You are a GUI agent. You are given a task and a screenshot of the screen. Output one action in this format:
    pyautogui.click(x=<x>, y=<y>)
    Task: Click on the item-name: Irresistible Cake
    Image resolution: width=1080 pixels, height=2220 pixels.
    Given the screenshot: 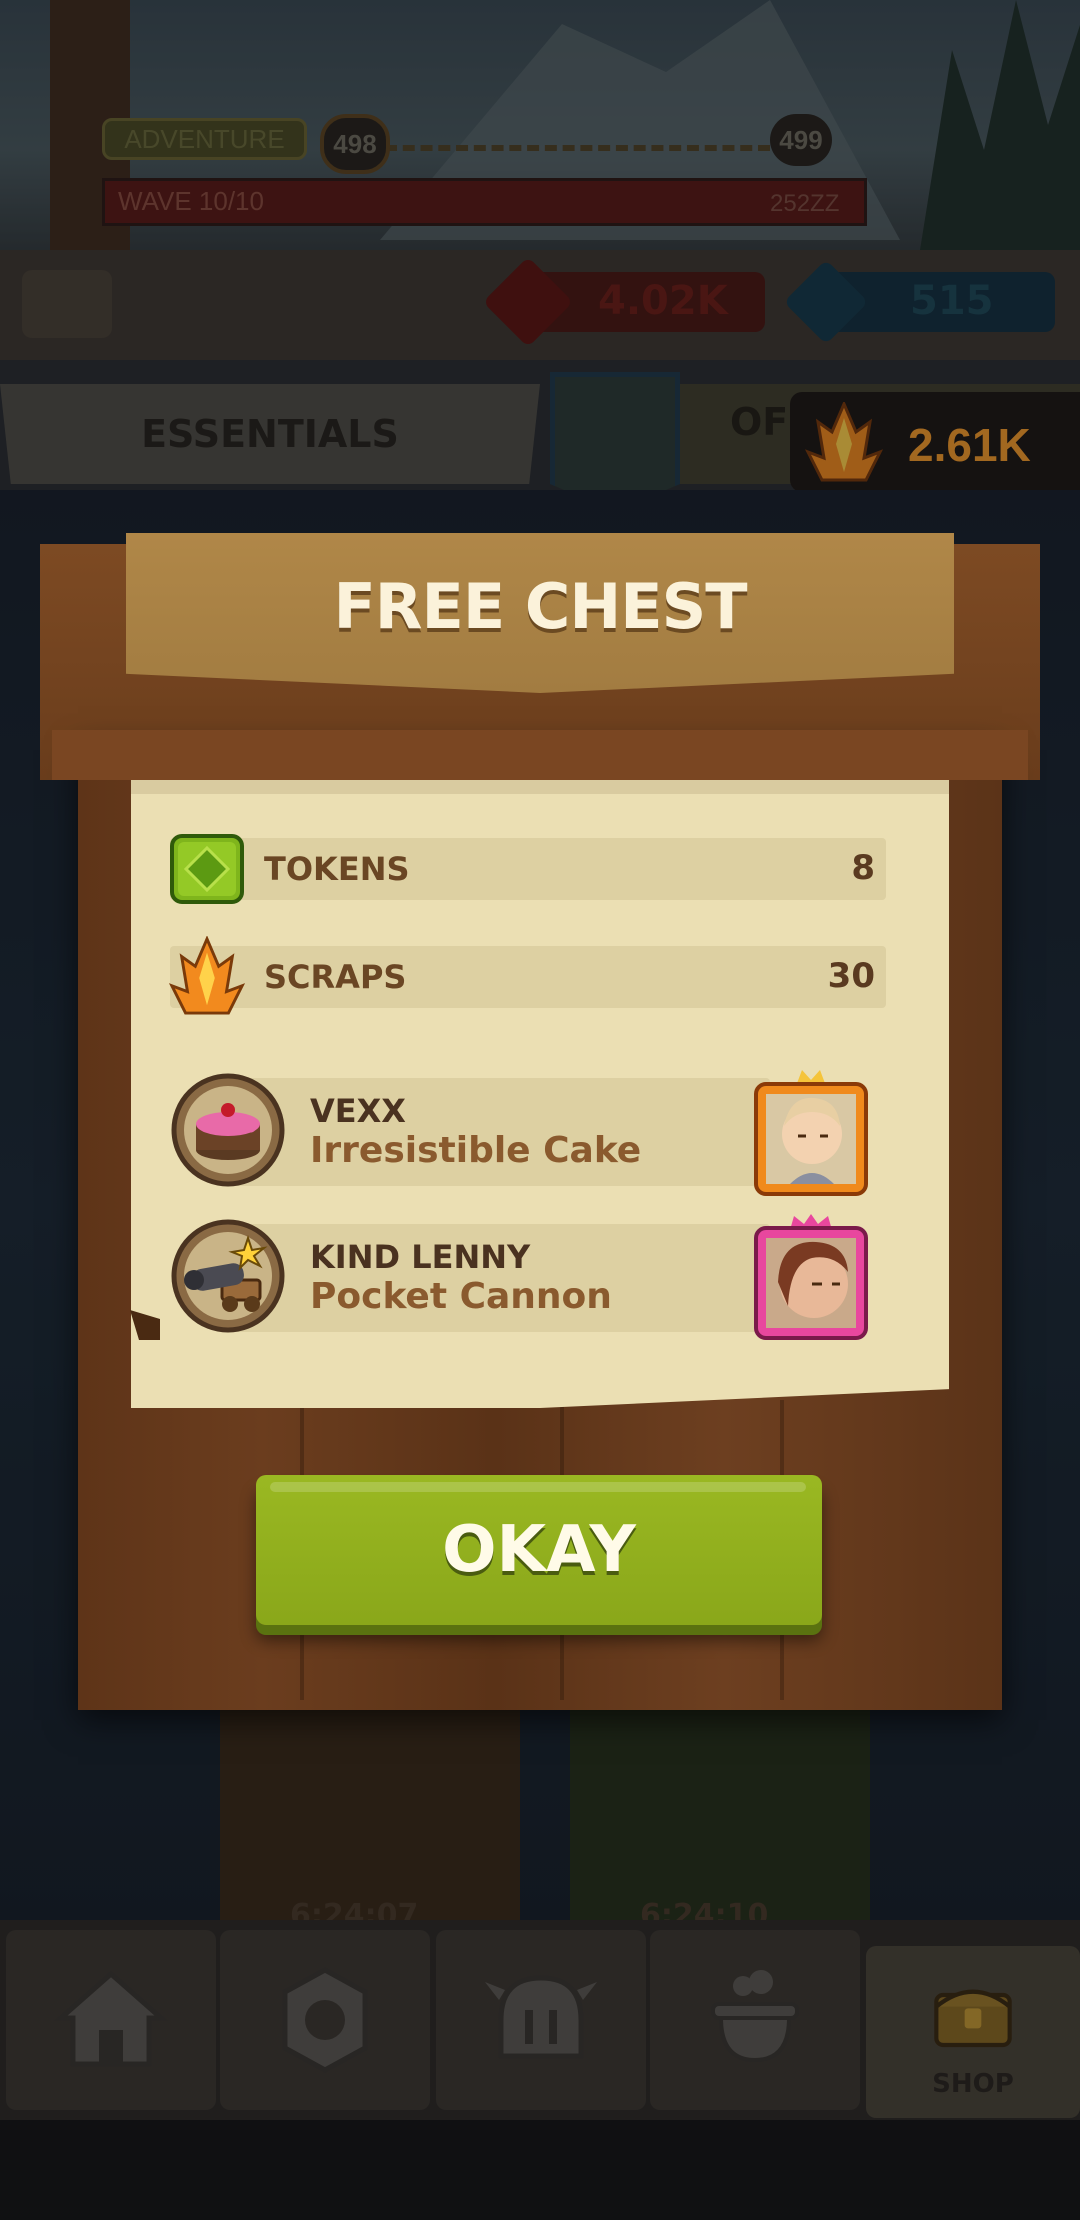 What is the action you would take?
    pyautogui.click(x=476, y=1150)
    